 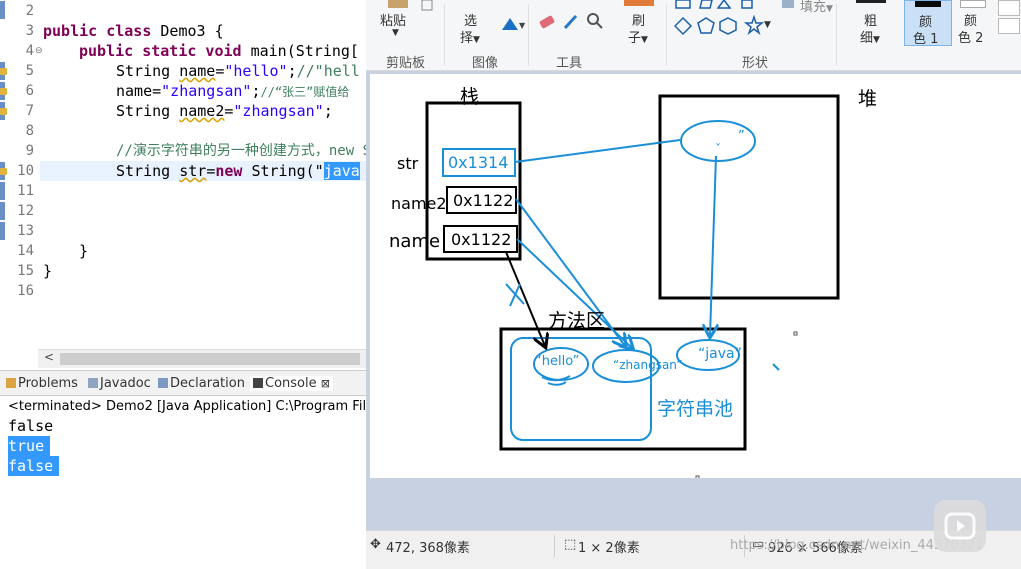 I want to click on line-number: 6, so click(x=29, y=91).